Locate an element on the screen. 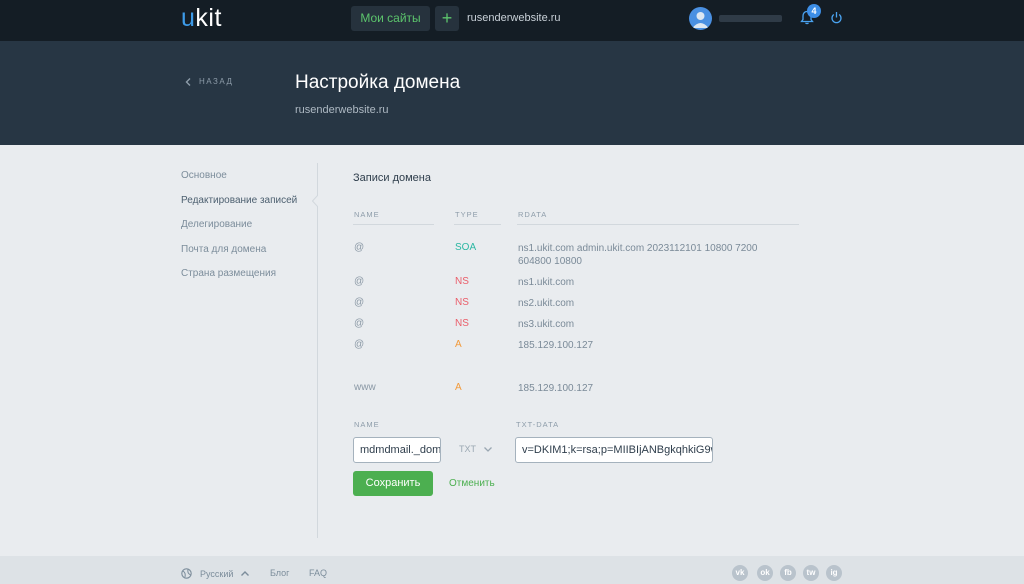 Image resolution: width=1024 pixels, height=584 pixels. back-label: НАЗАД is located at coordinates (216, 81).